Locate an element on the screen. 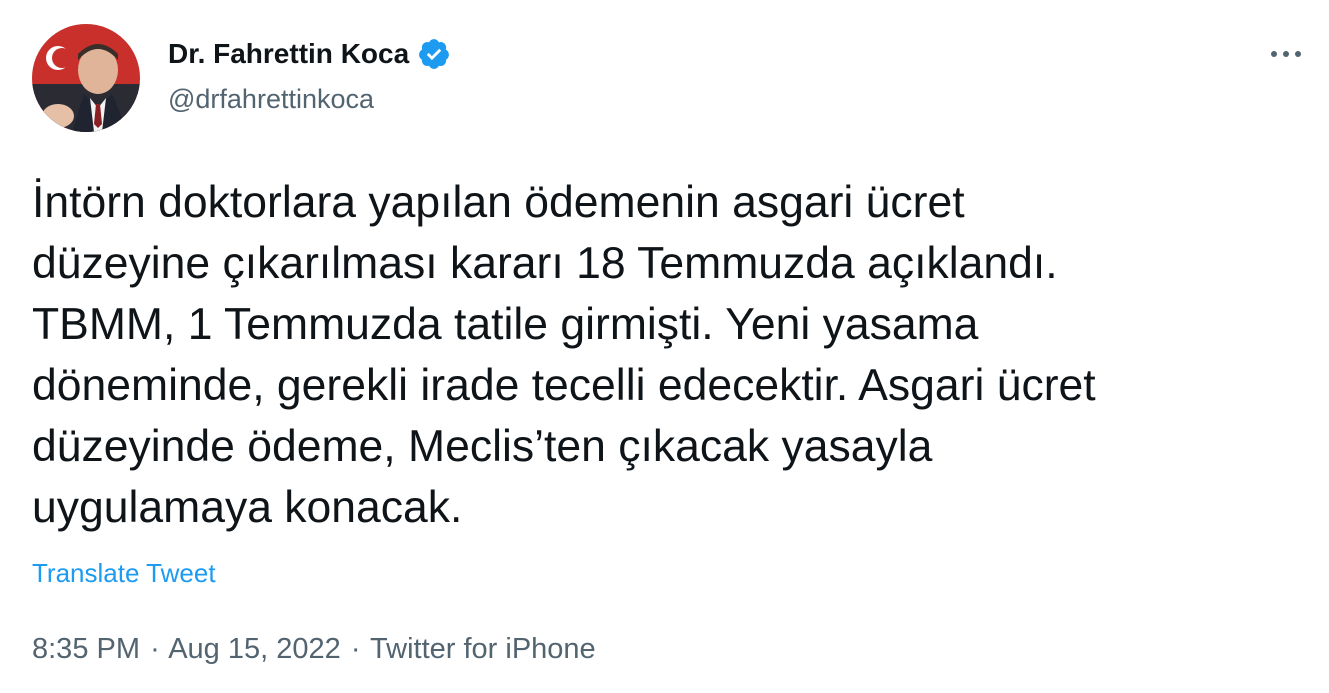  author-handle: @drfahrettinkoca is located at coordinates (271, 99).